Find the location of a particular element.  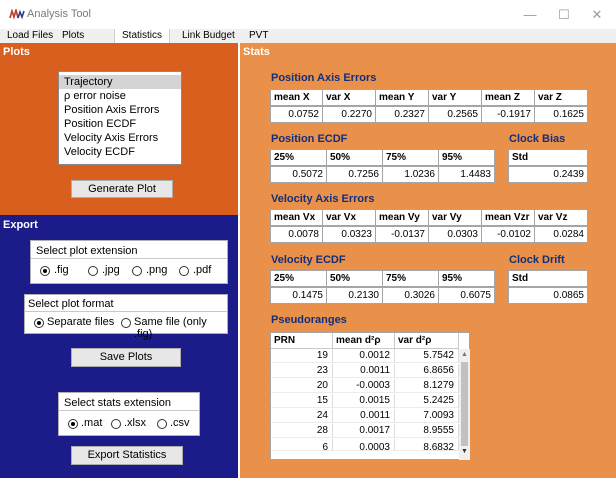

pseudoranges-title: Pseudoranges is located at coordinates (309, 320).